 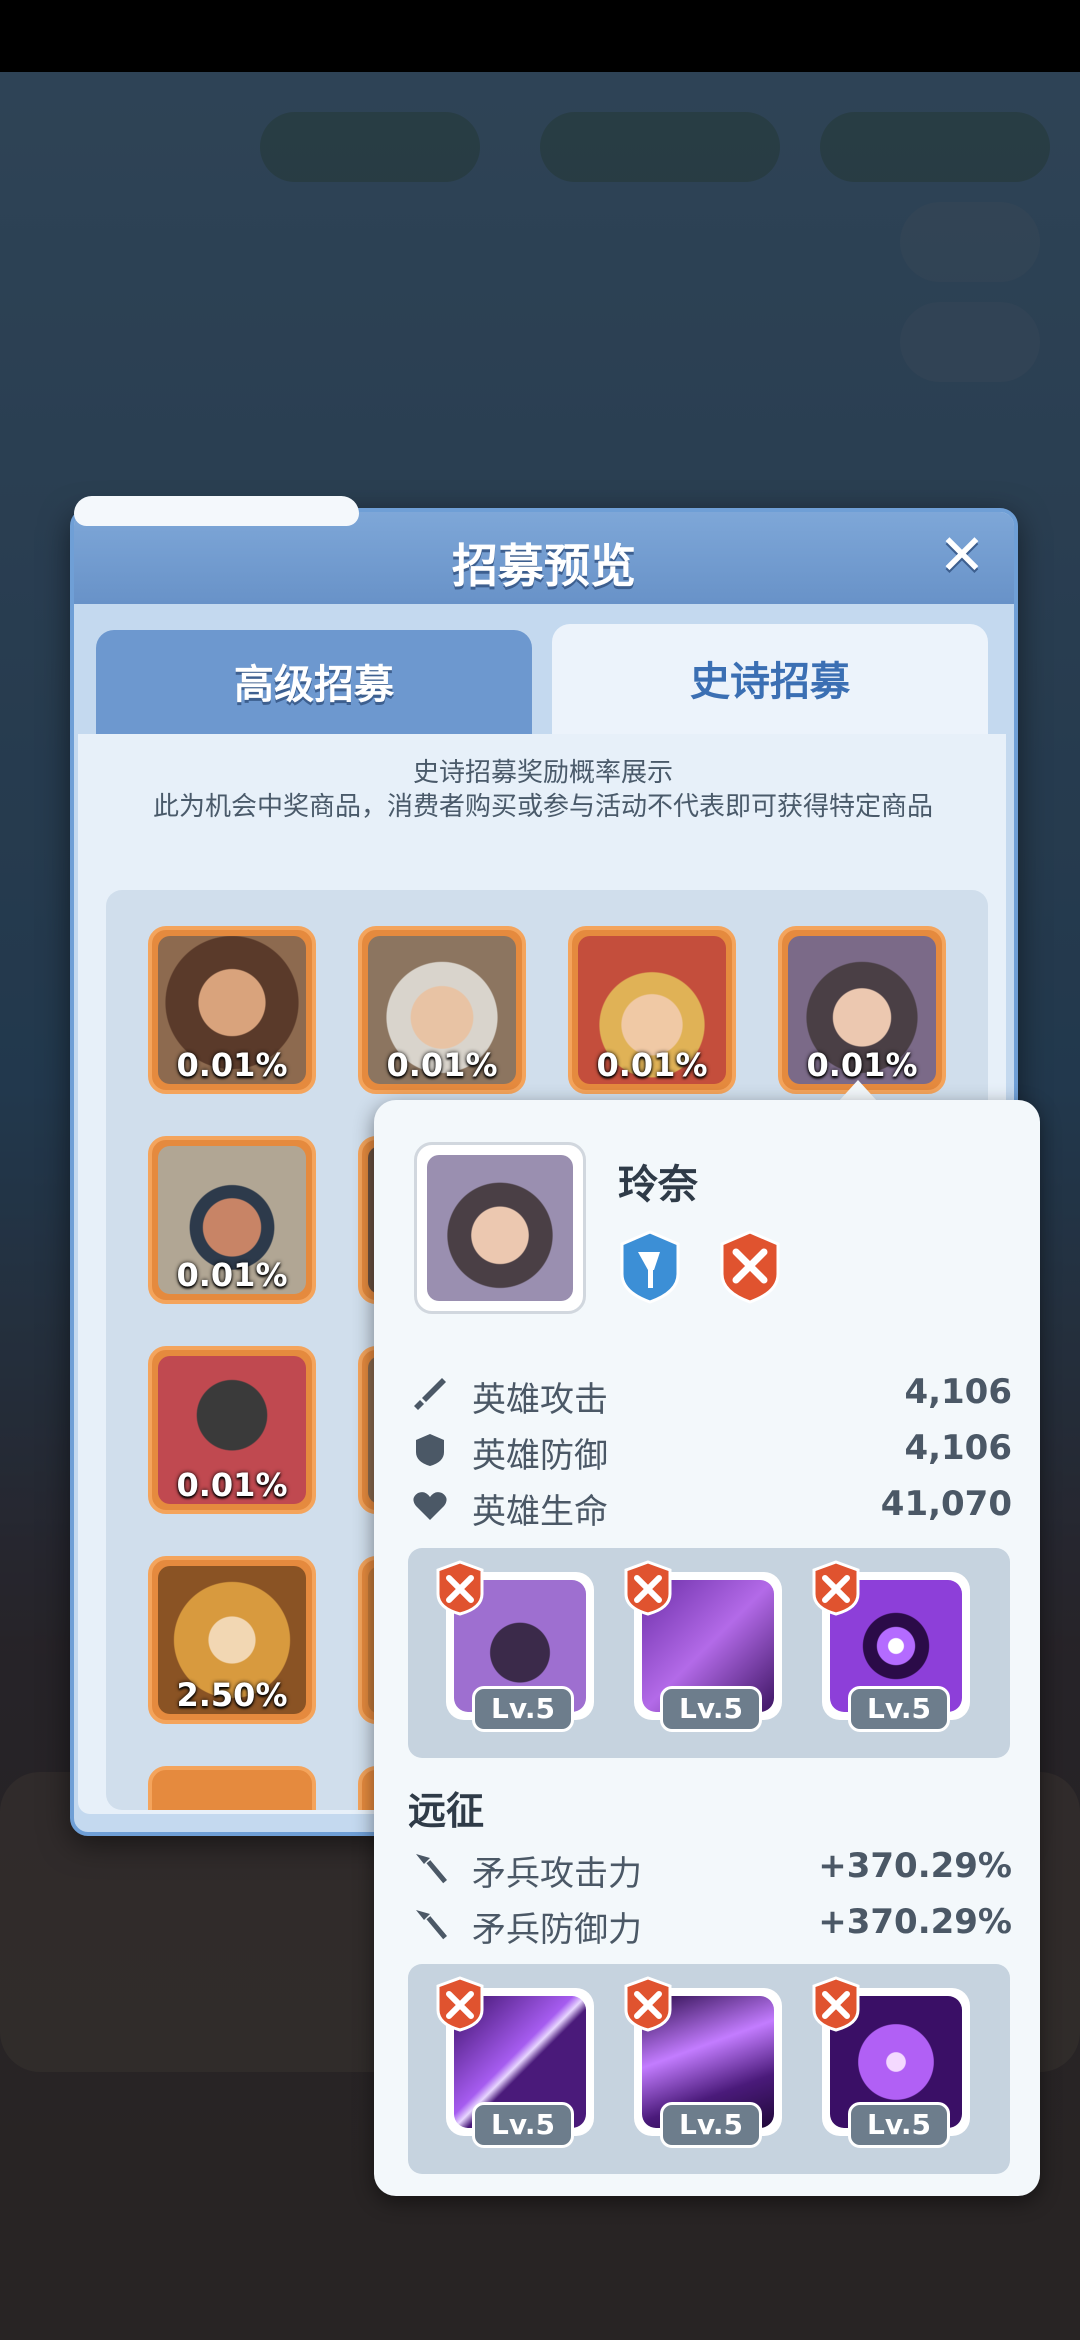 What do you see at coordinates (515, 1646) in the screenshot?
I see `hero-skill-1: Lv.5` at bounding box center [515, 1646].